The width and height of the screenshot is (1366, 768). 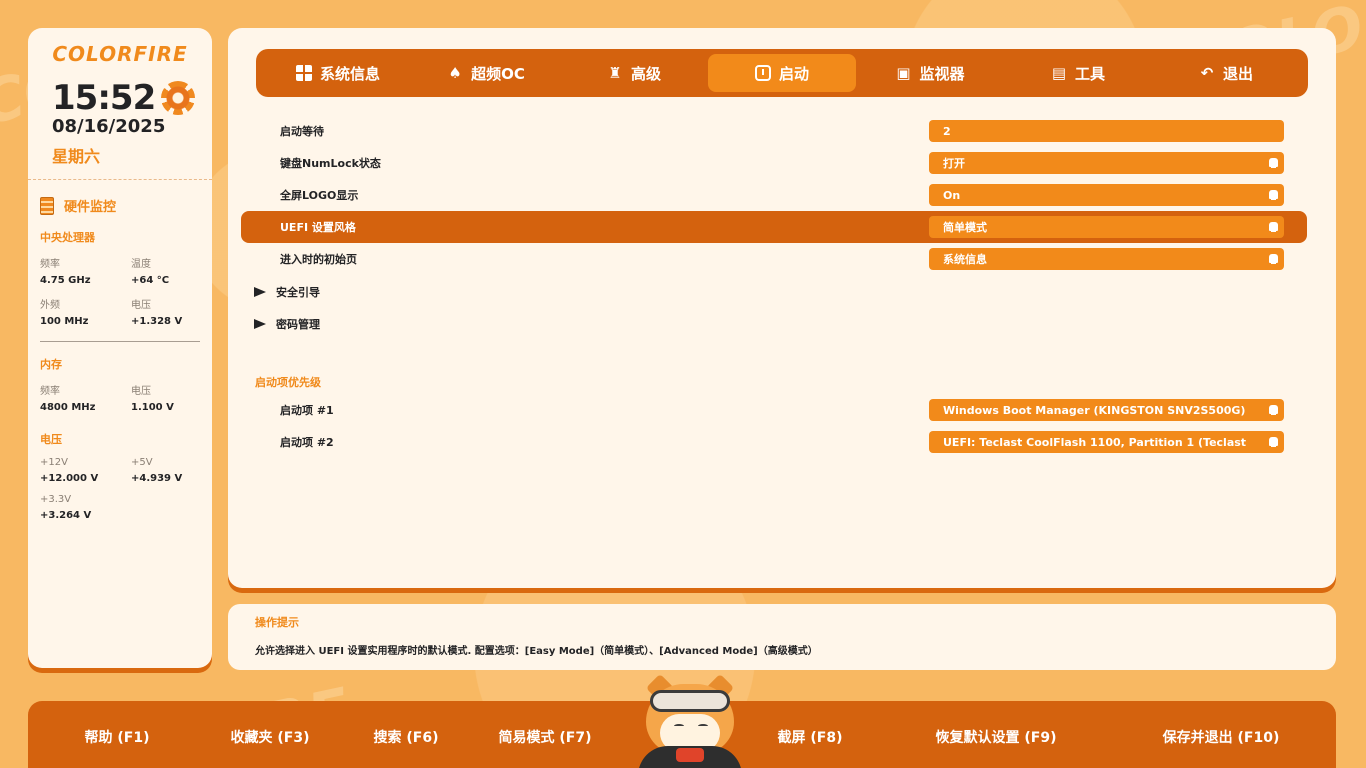 What do you see at coordinates (47, 205) in the screenshot?
I see `chip-icon` at bounding box center [47, 205].